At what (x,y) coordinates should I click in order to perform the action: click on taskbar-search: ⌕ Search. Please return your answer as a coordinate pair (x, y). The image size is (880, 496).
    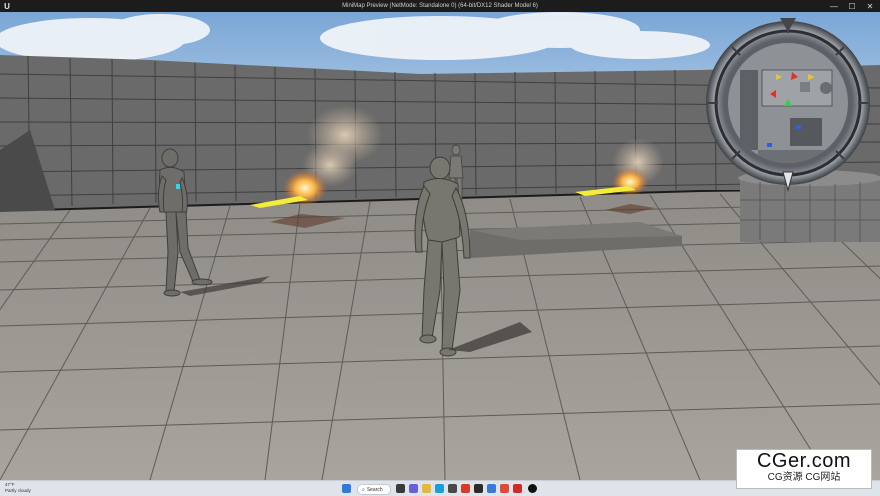
    Looking at the image, I should click on (374, 489).